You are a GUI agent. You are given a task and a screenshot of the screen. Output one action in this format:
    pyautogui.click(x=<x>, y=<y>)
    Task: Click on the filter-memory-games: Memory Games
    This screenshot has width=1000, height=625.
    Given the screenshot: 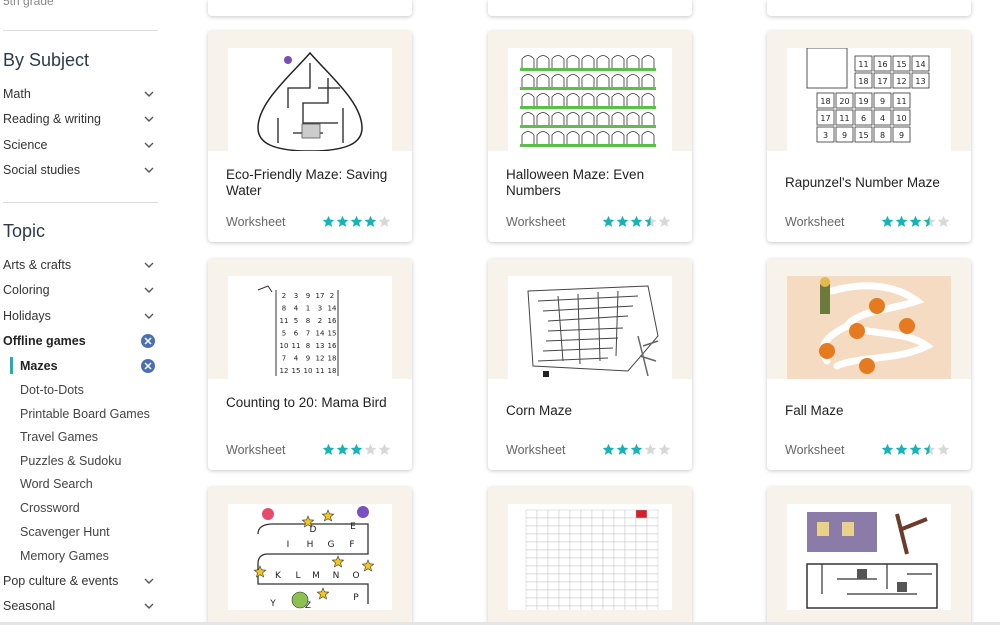 What is the action you would take?
    pyautogui.click(x=87, y=556)
    